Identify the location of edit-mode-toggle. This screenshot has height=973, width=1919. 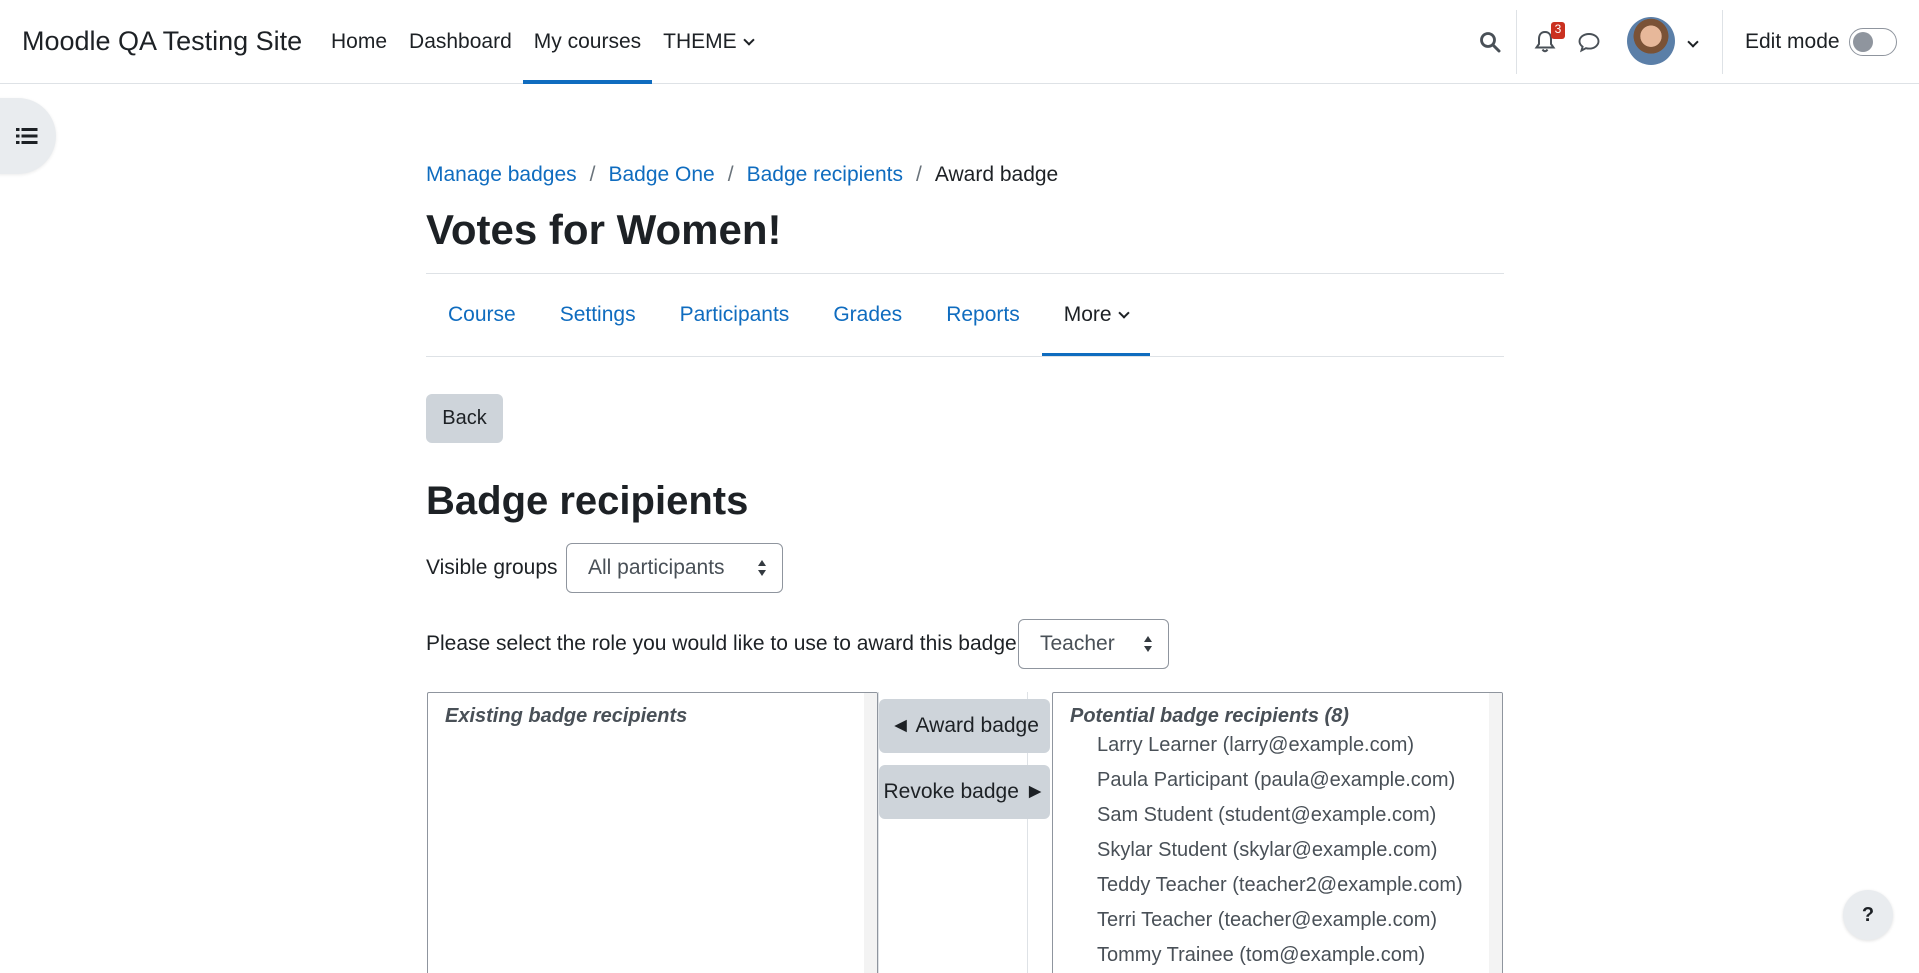
(1873, 42).